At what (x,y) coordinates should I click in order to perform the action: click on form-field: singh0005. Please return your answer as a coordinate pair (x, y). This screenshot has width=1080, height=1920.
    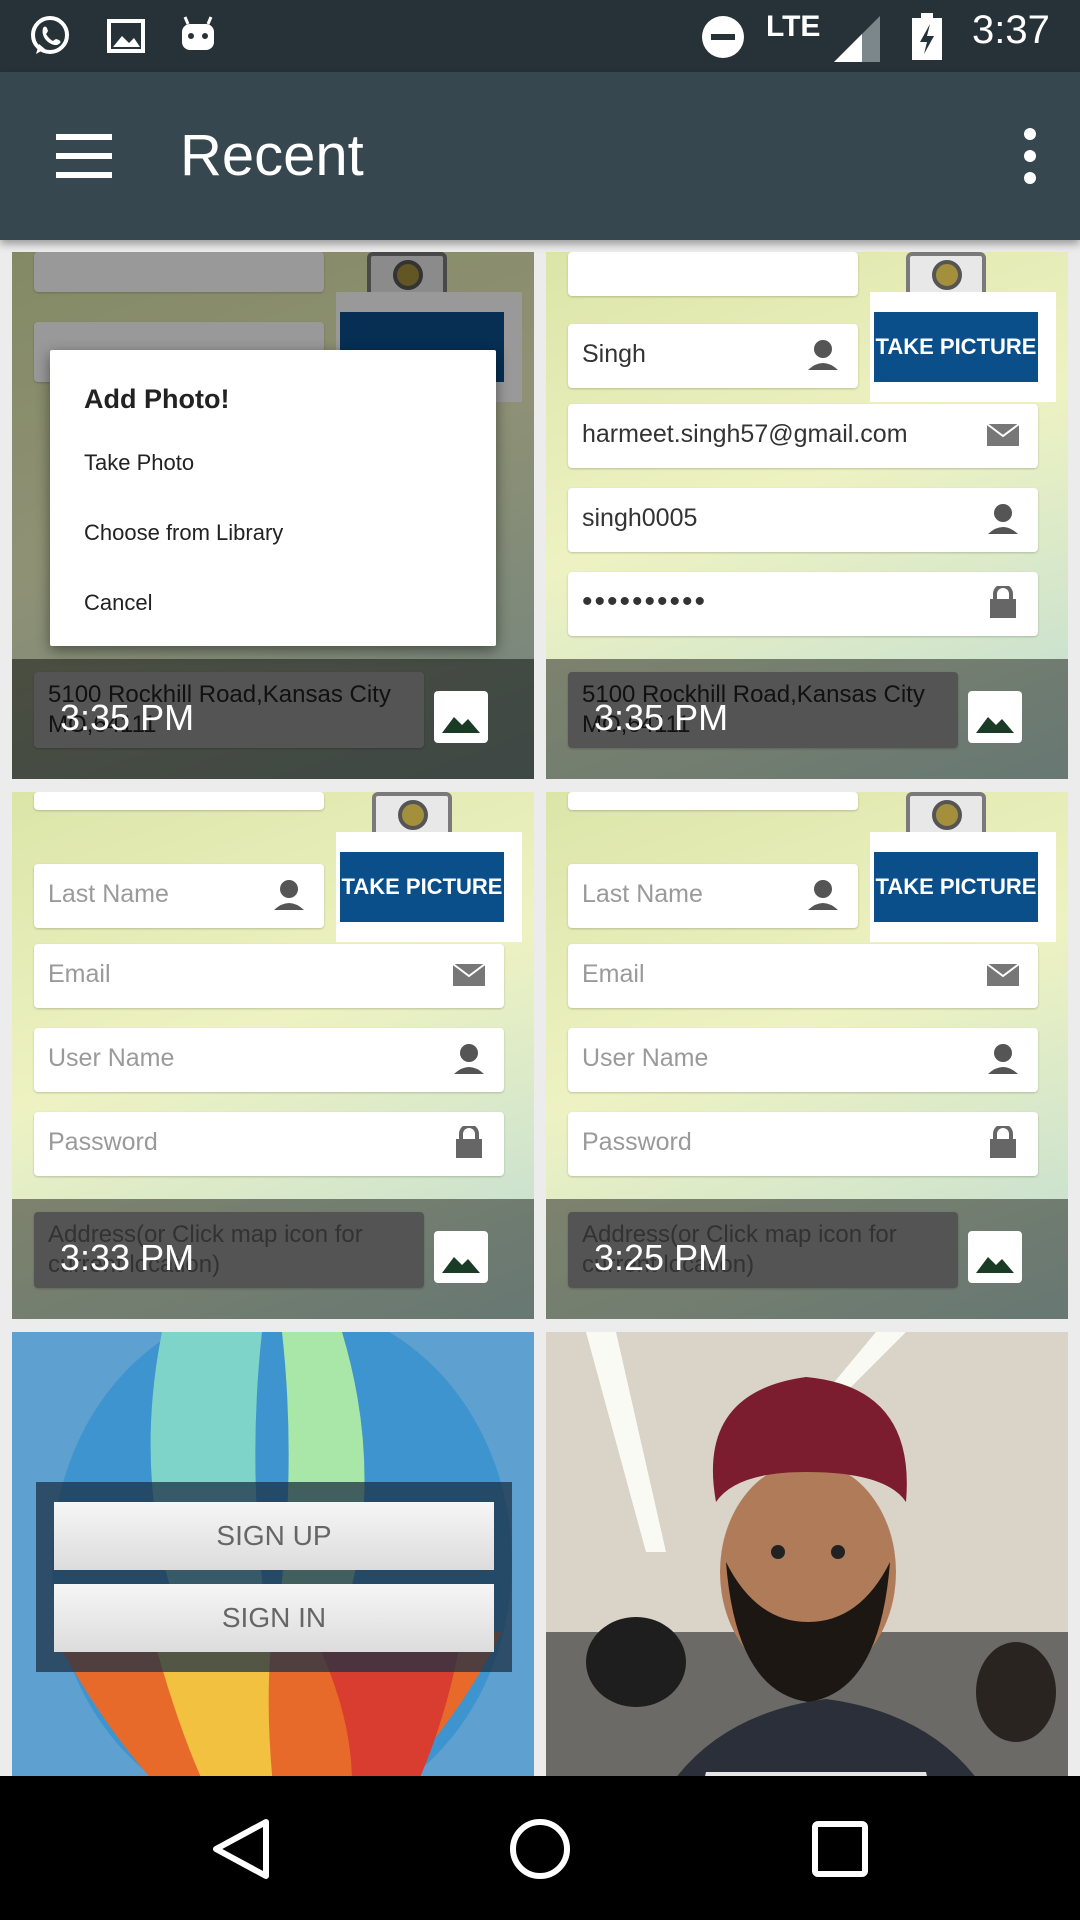
    Looking at the image, I should click on (803, 520).